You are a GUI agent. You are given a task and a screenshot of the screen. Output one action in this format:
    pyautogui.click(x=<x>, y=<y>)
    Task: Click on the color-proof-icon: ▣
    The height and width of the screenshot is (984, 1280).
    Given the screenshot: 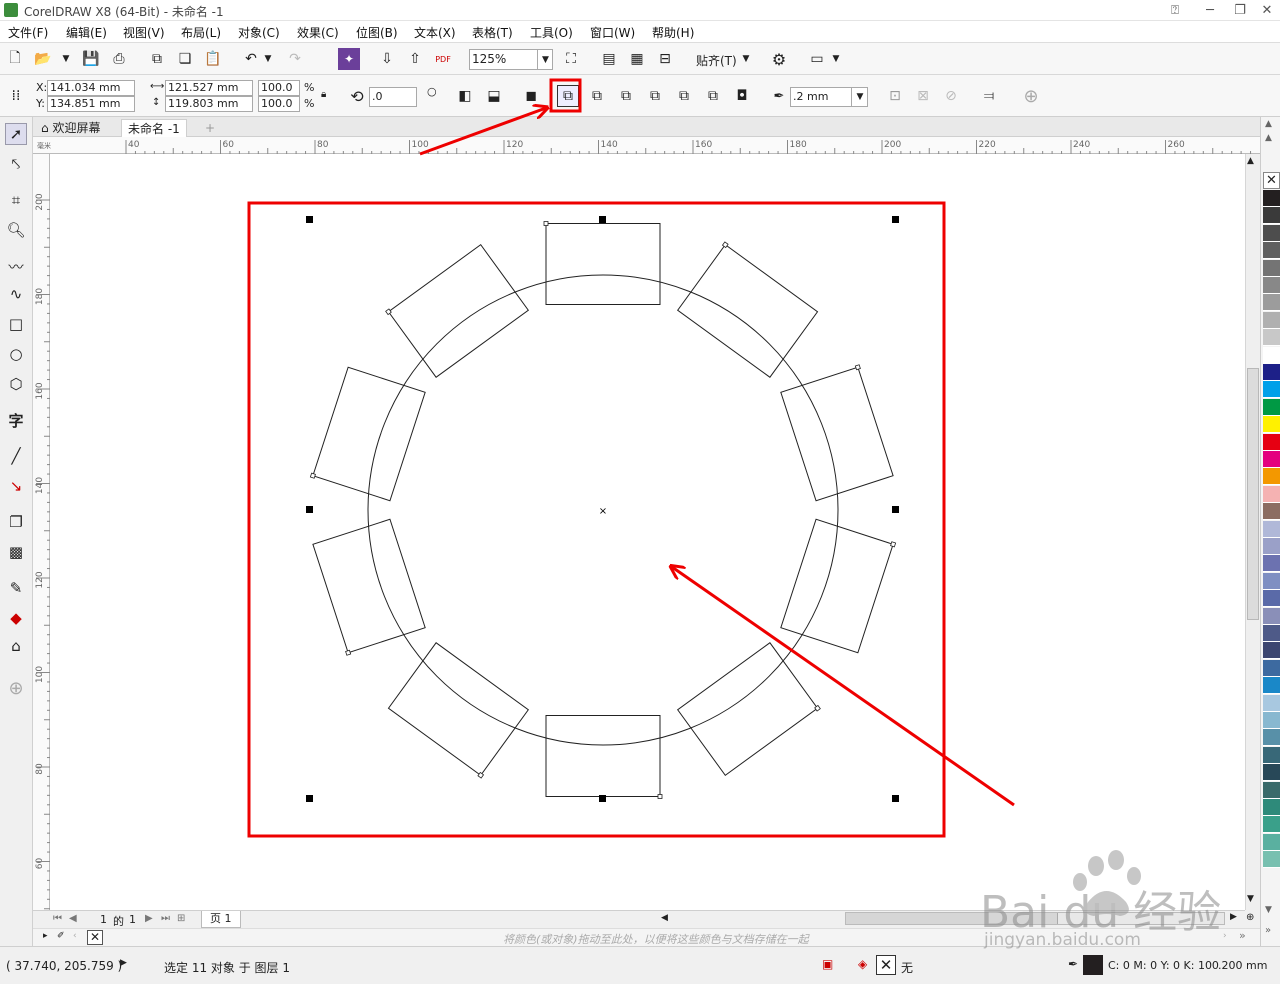 What is the action you would take?
    pyautogui.click(x=827, y=964)
    